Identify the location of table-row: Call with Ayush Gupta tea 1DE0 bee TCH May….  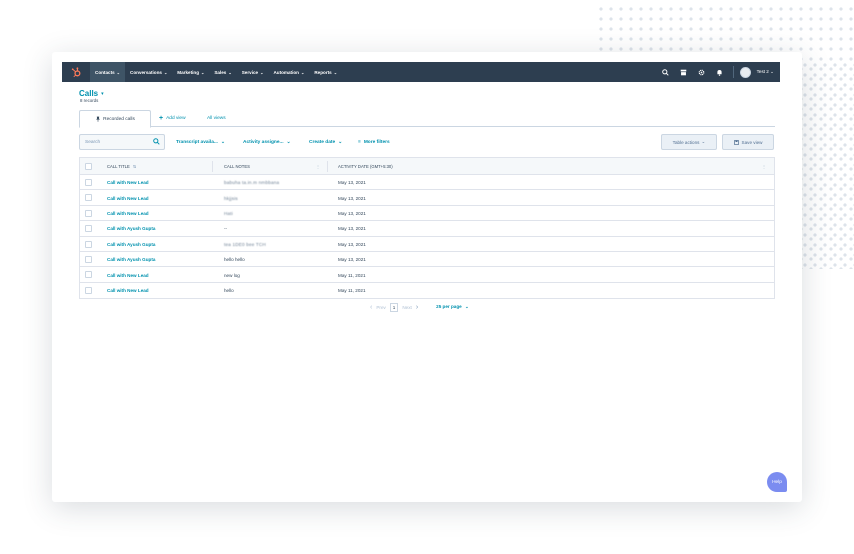
(427, 244).